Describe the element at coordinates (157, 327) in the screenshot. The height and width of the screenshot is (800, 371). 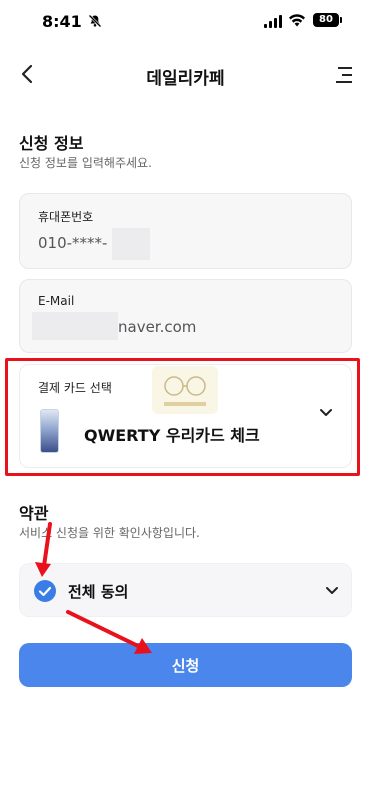
I see `email-field-value: naver.com` at that location.